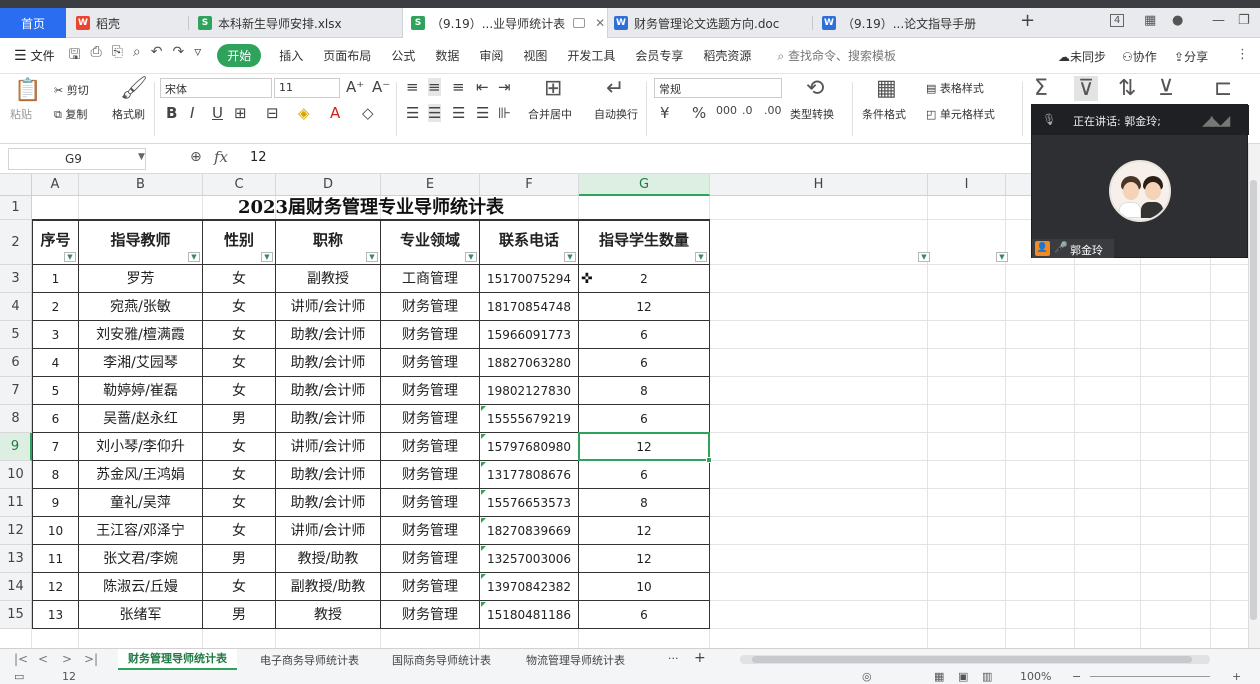  I want to click on column-header: G, so click(644, 185).